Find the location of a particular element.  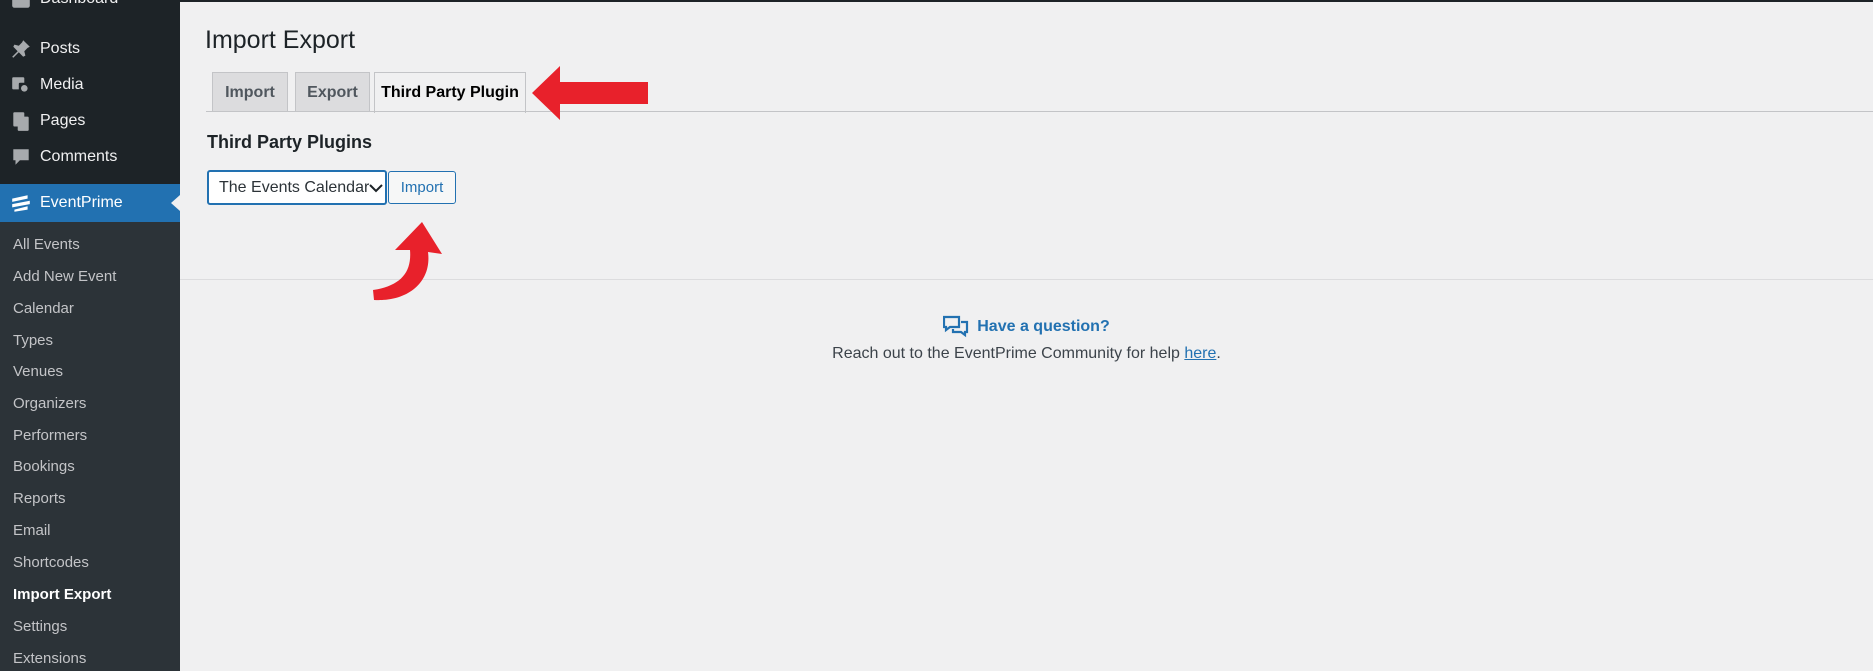

menu-posts-label: Posts is located at coordinates (60, 48).